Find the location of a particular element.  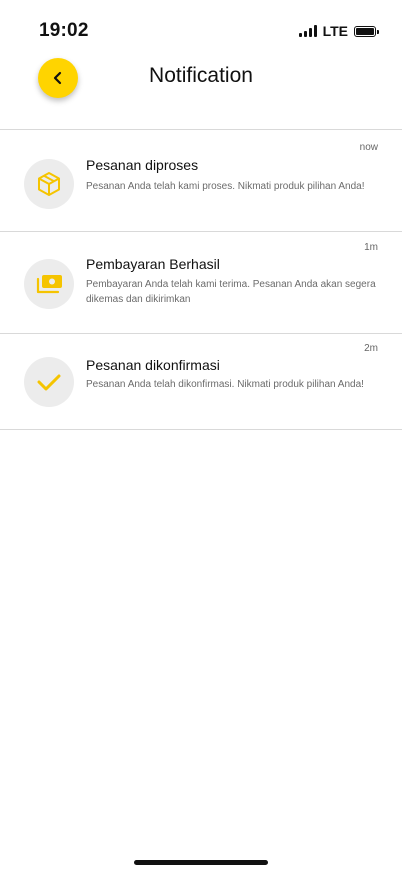

checkmark-icon is located at coordinates (49, 382).